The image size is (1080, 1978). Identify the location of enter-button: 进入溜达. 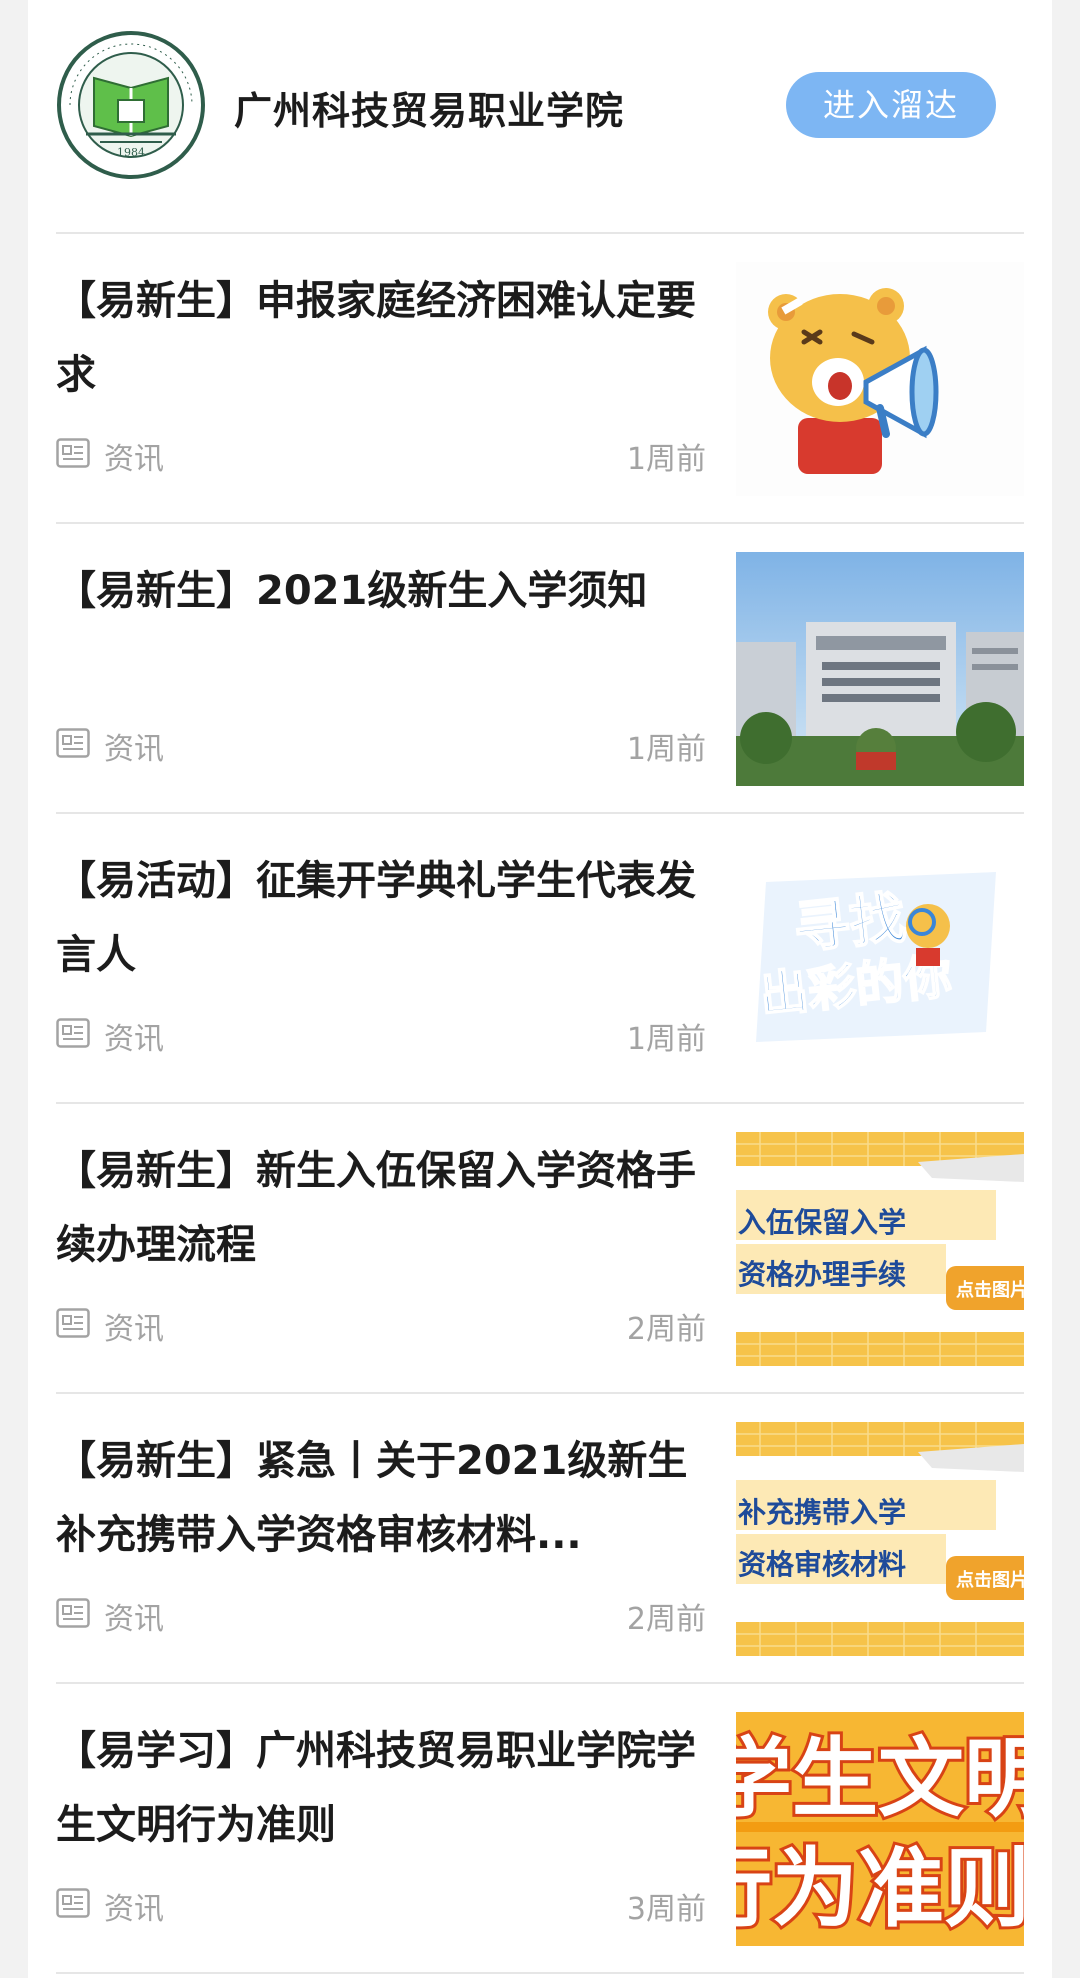
(891, 105).